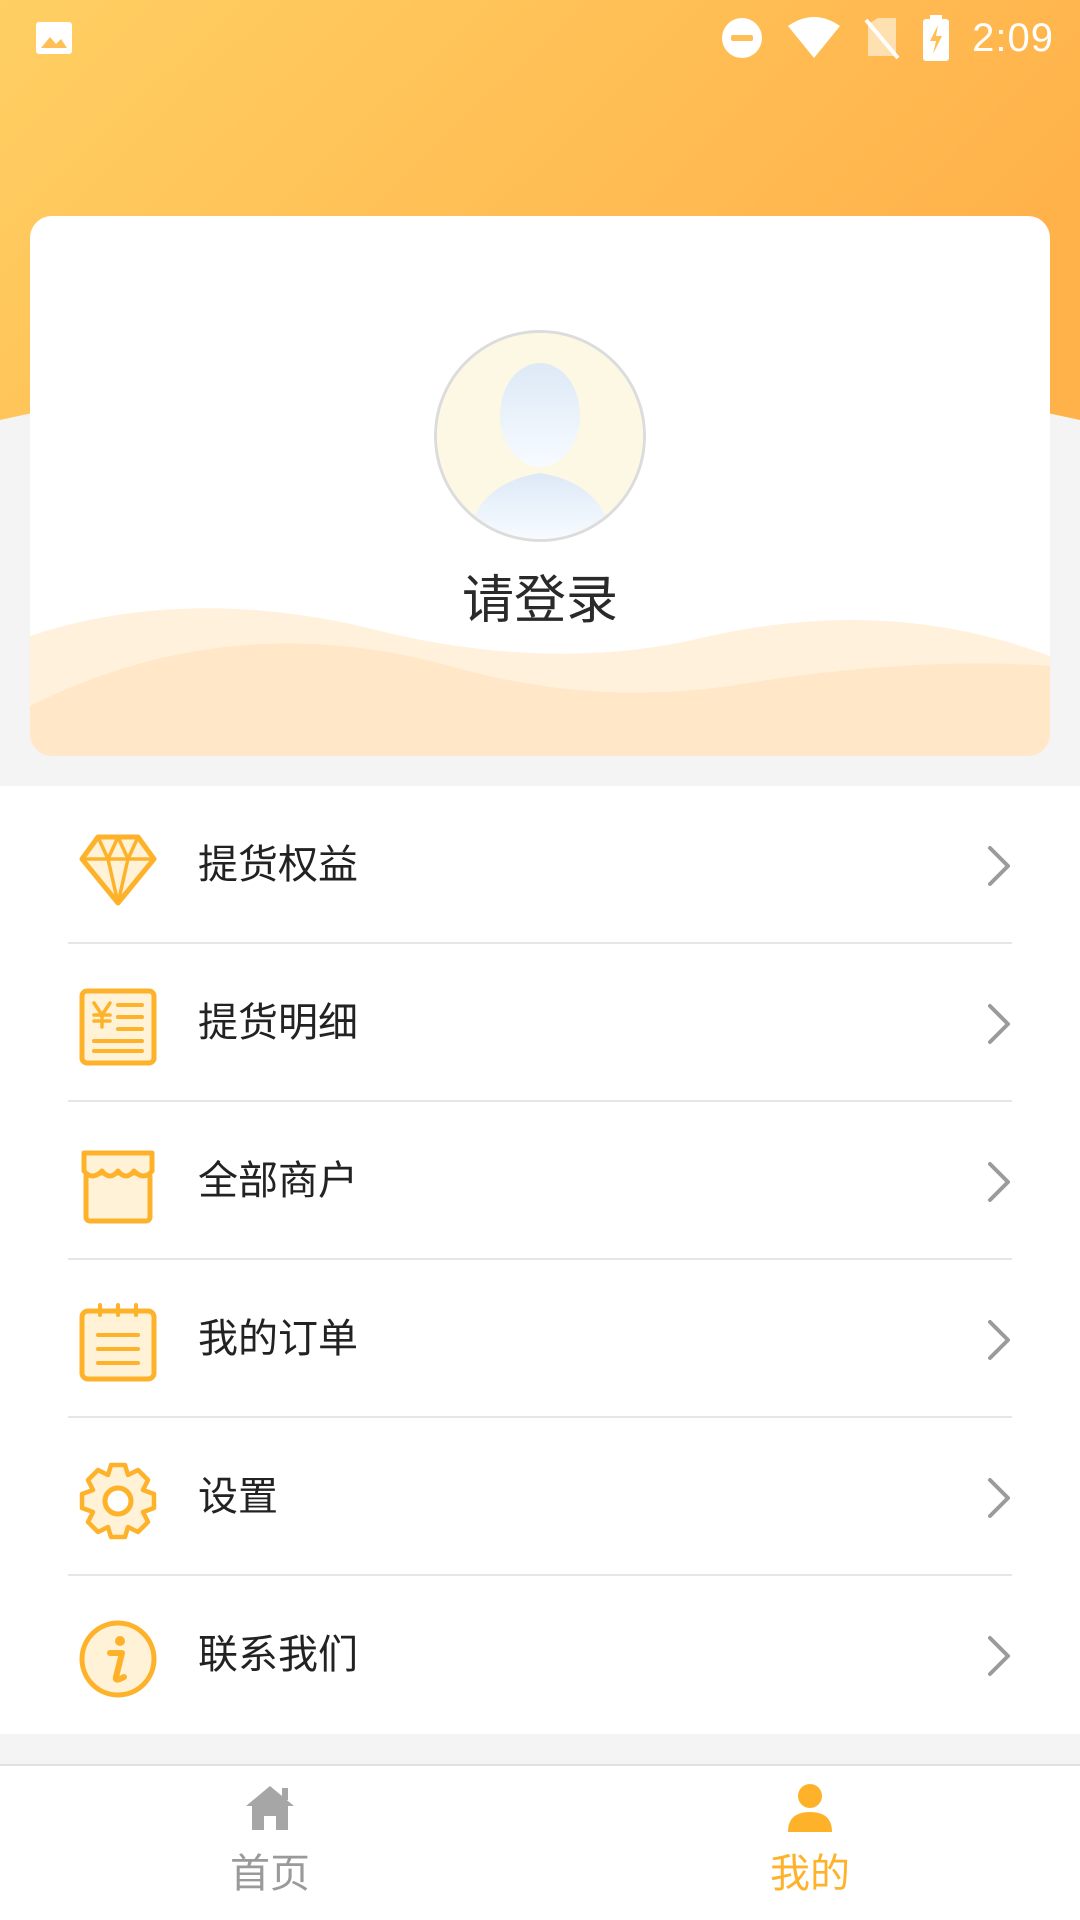  I want to click on no-sim-icon, so click(882, 39).